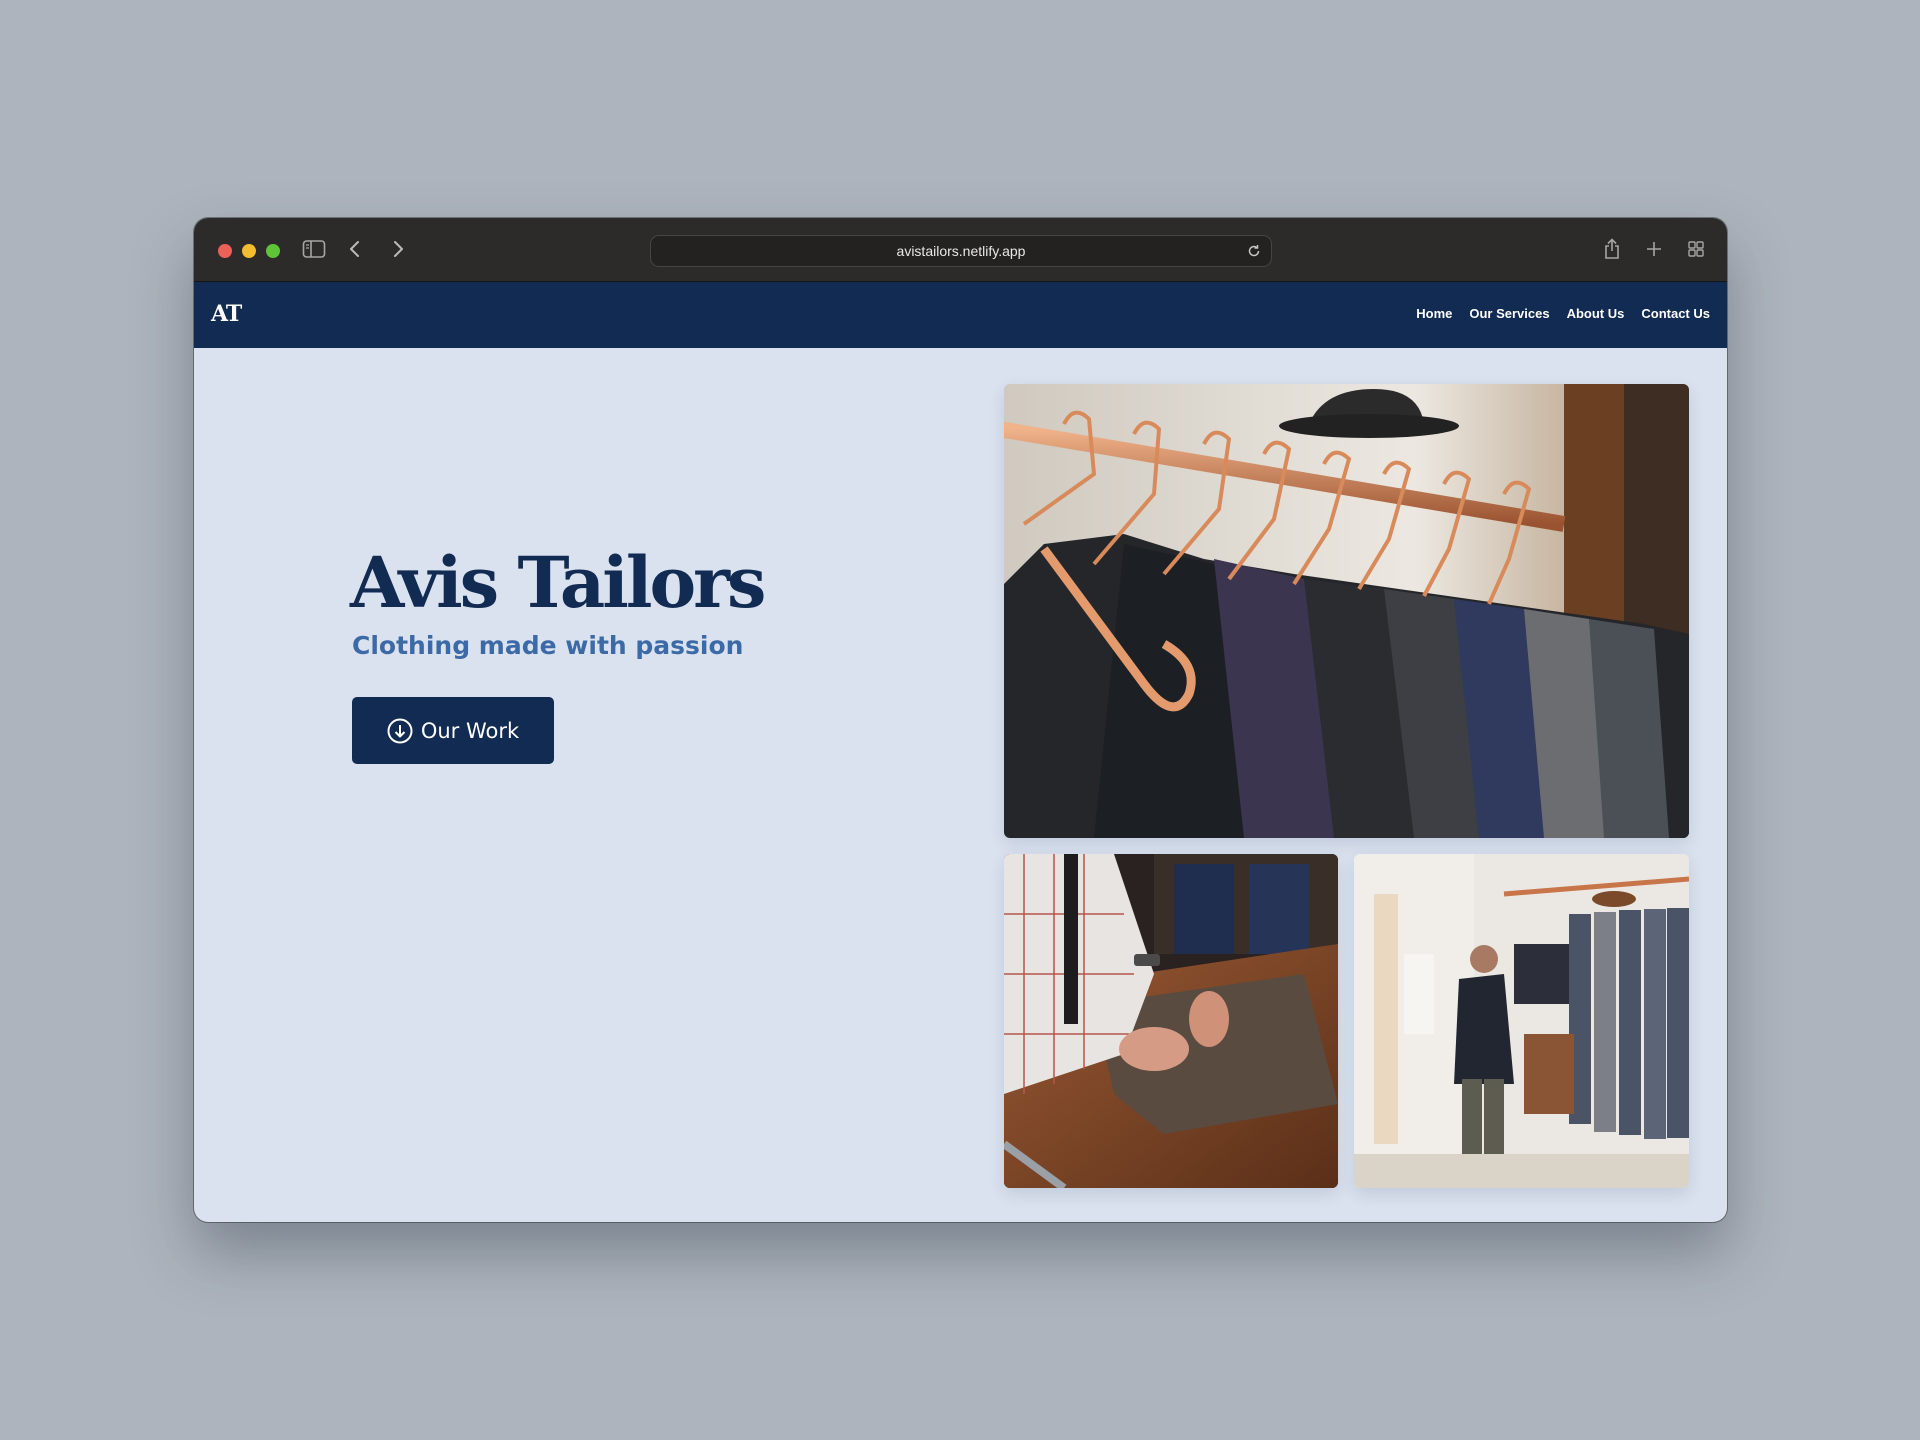  Describe the element at coordinates (225, 251) in the screenshot. I see `close-window-button` at that location.